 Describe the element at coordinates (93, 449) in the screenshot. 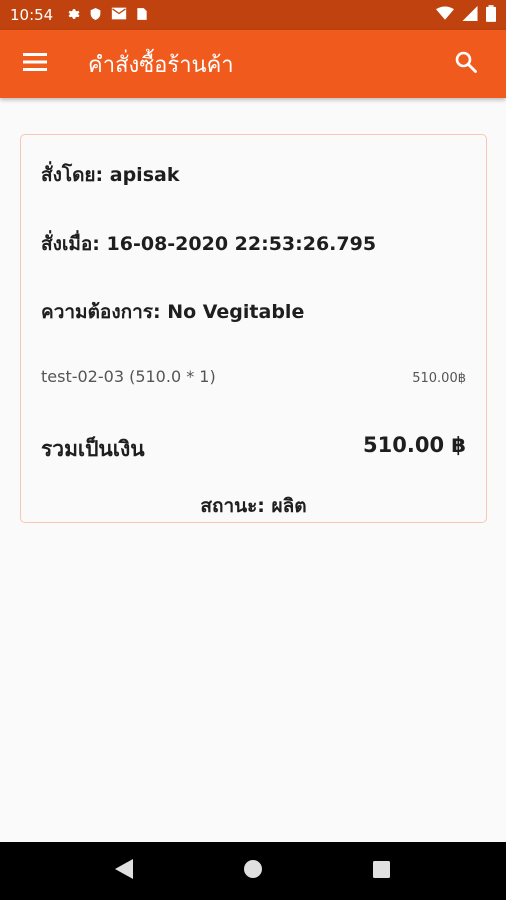

I see `total-label: รวมเป็นเงิน` at that location.